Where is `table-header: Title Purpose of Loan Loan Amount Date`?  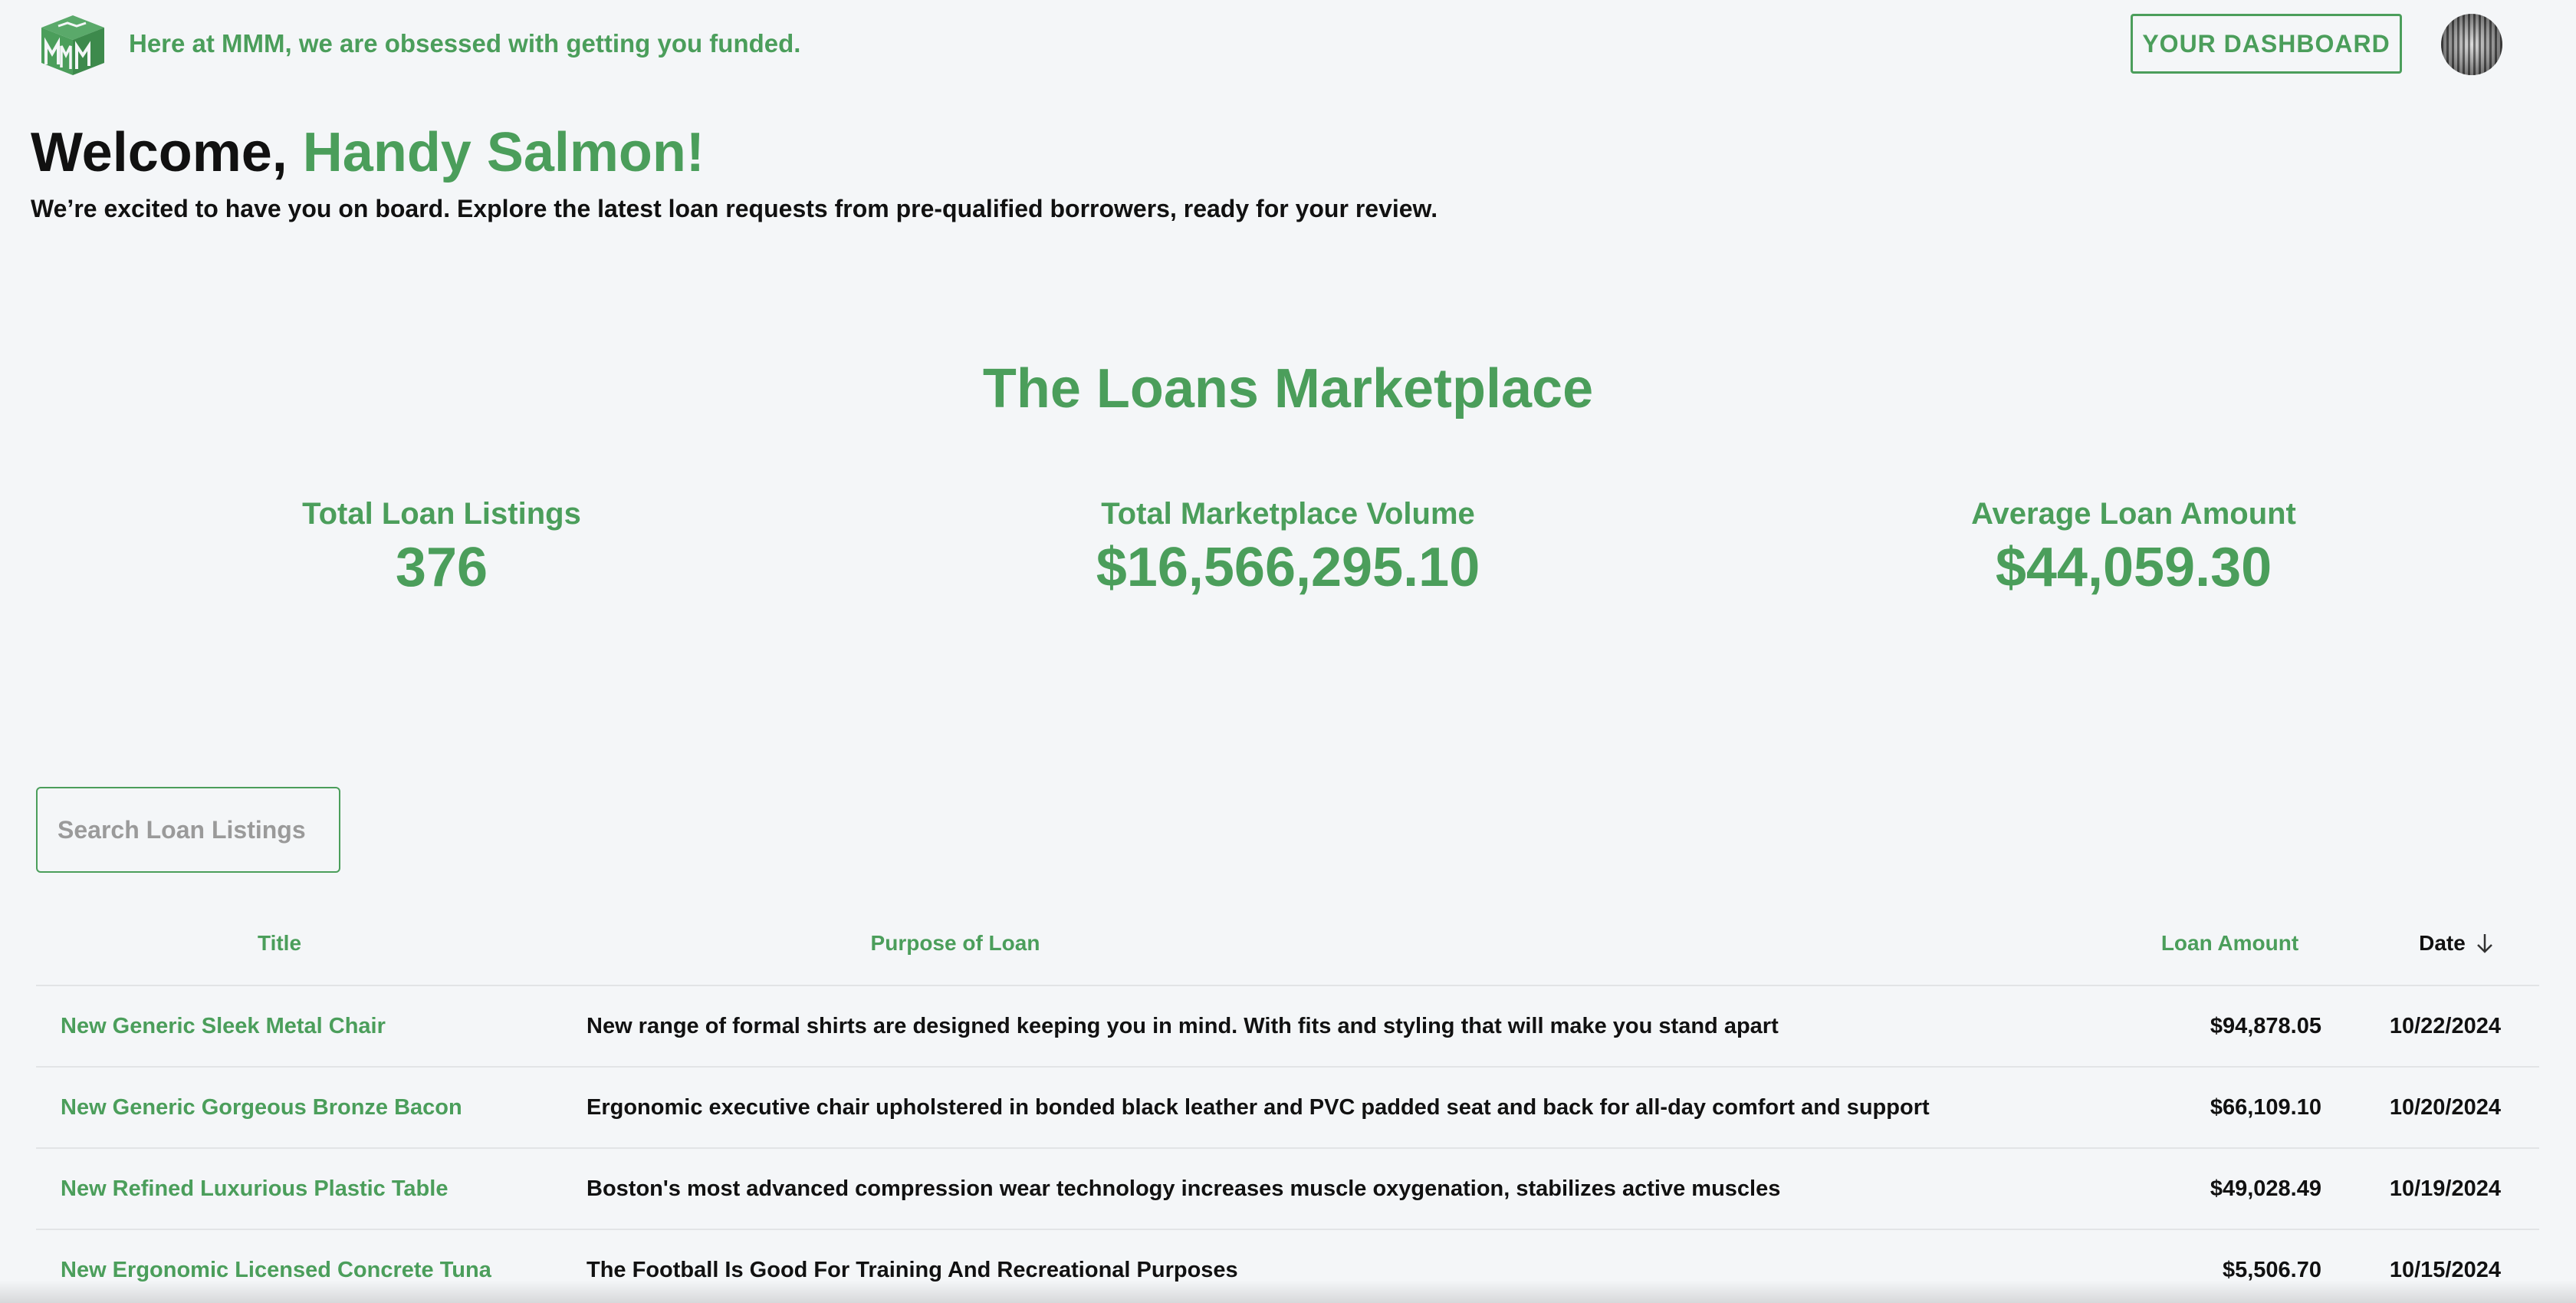 table-header: Title Purpose of Loan Loan Amount Date is located at coordinates (1287, 944).